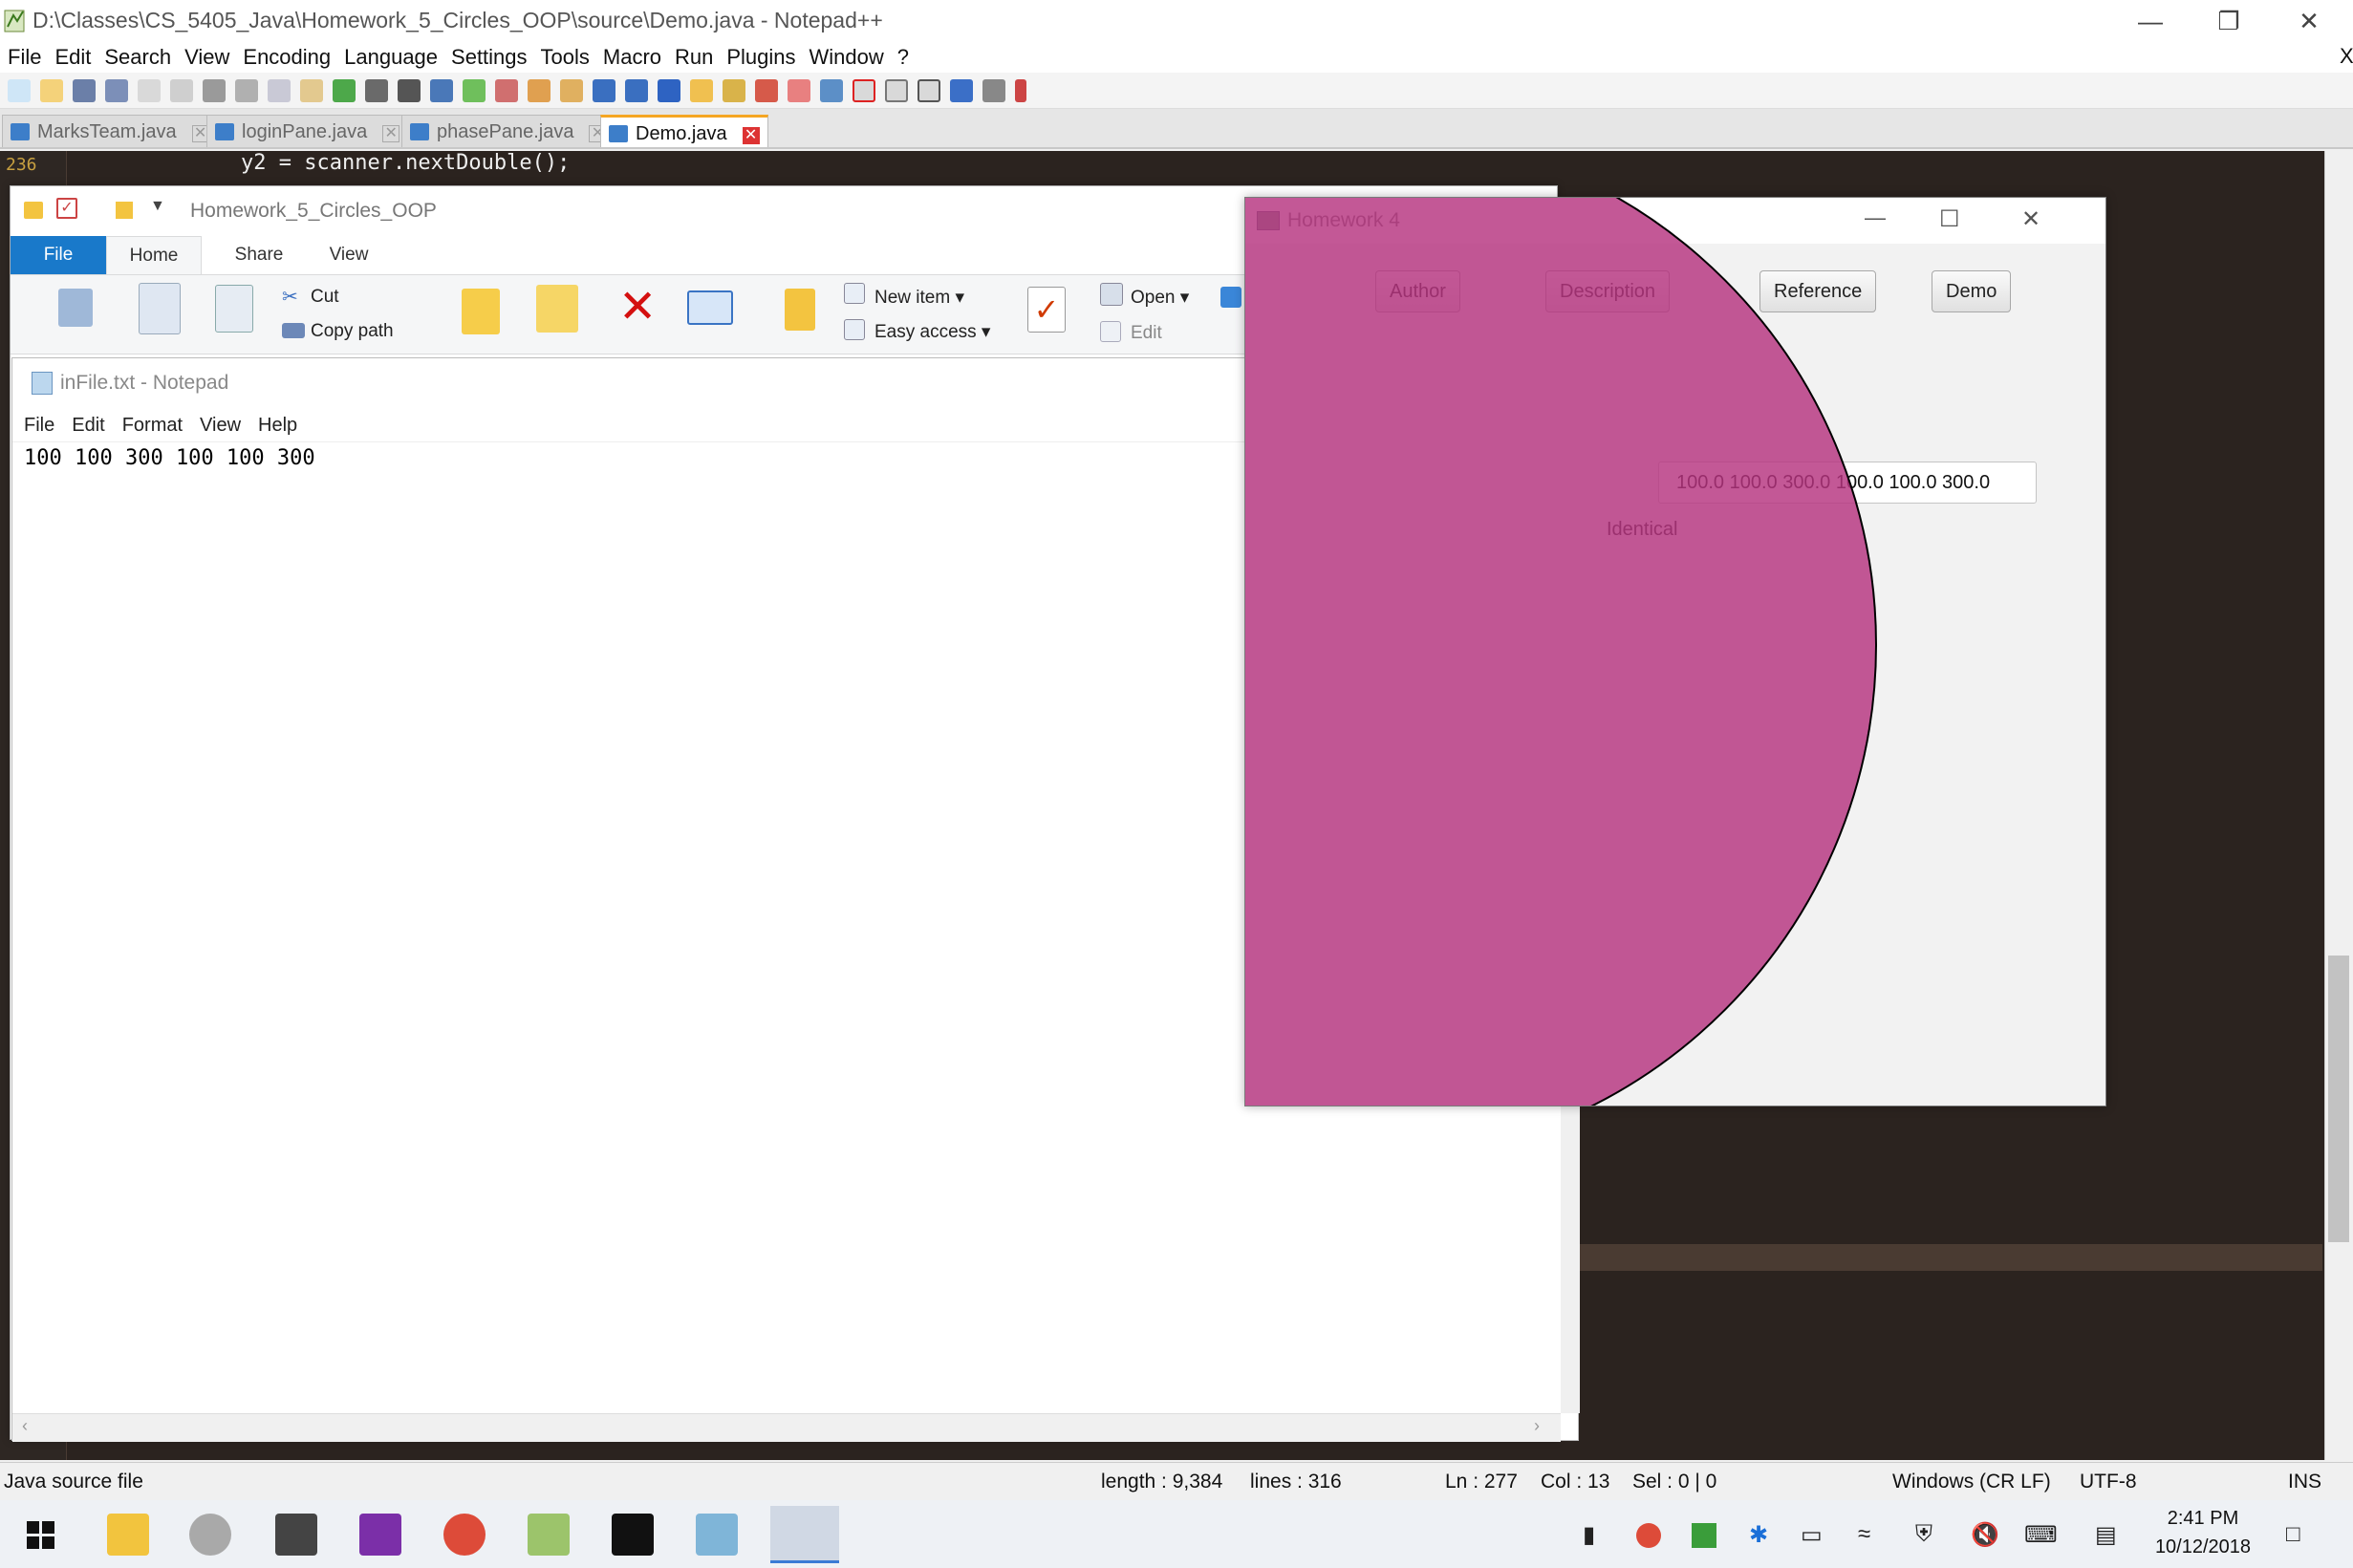  I want to click on close-all-icon, so click(182, 90).